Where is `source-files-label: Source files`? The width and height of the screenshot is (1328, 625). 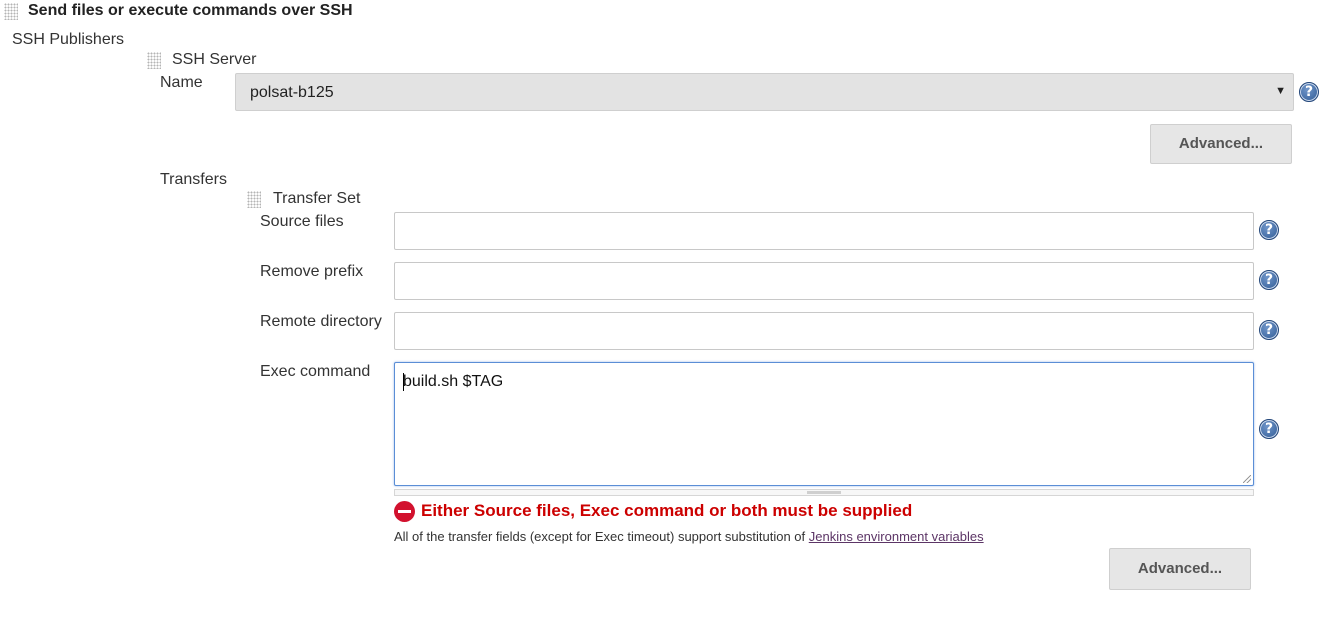 source-files-label: Source files is located at coordinates (302, 221).